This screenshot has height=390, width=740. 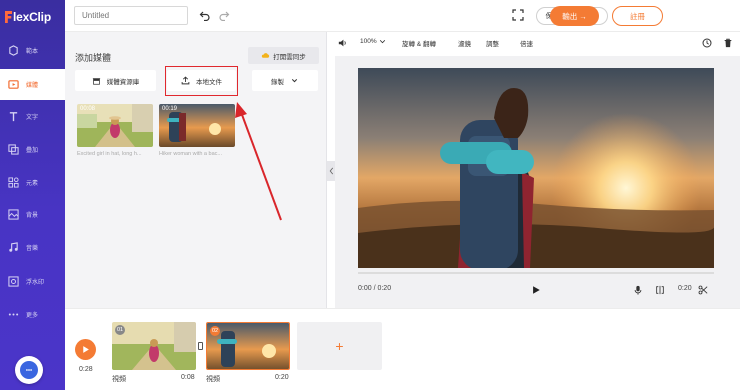 What do you see at coordinates (703, 290) in the screenshot?
I see `scissors-icon` at bounding box center [703, 290].